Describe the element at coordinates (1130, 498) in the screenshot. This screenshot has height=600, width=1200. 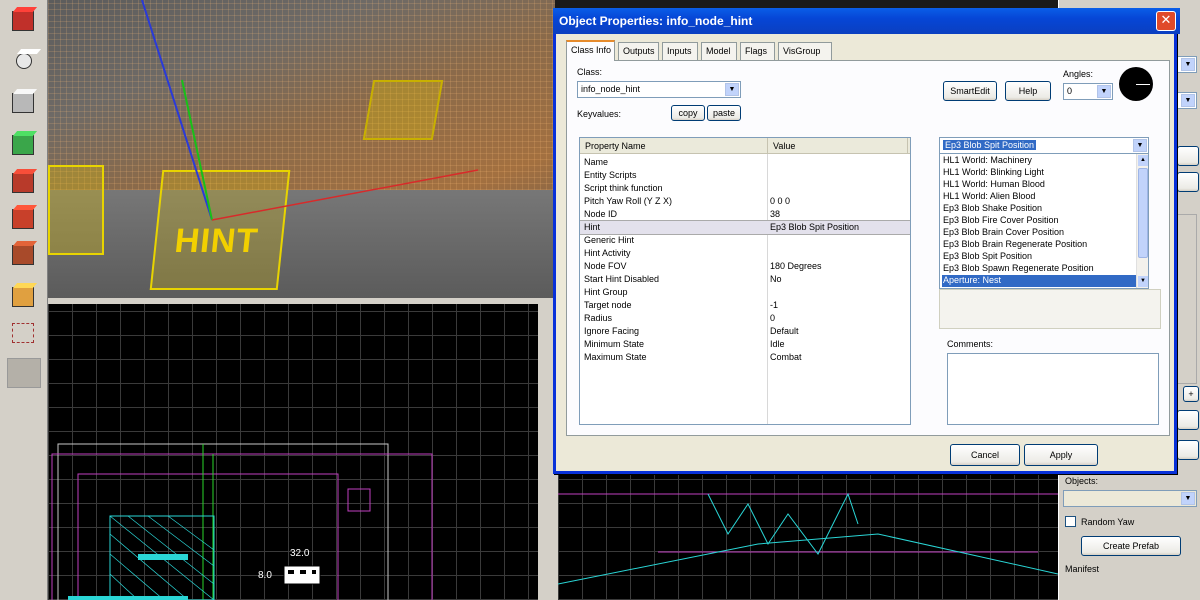
I see `objects-combo: ▼` at that location.